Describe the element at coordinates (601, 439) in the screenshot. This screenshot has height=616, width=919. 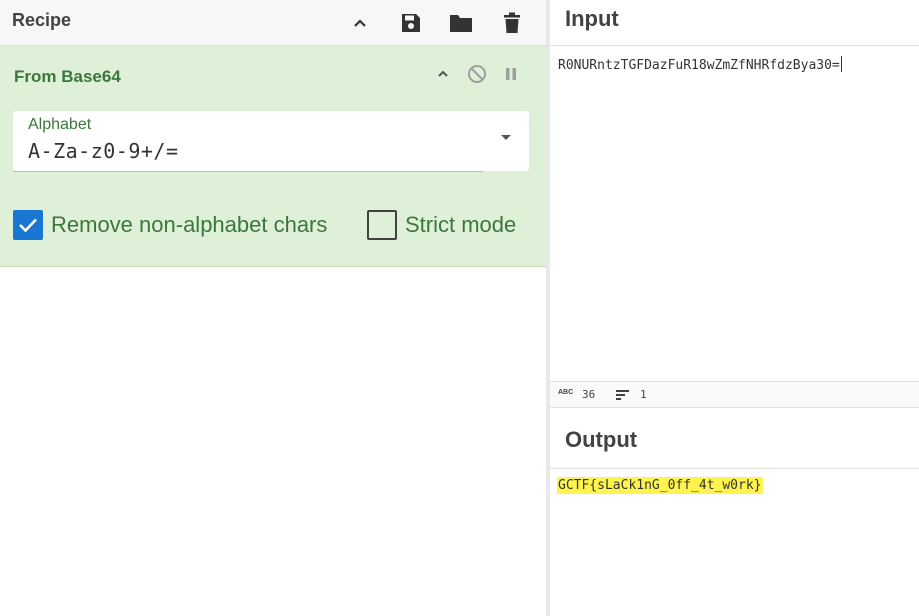
I see `output-title: Output` at that location.